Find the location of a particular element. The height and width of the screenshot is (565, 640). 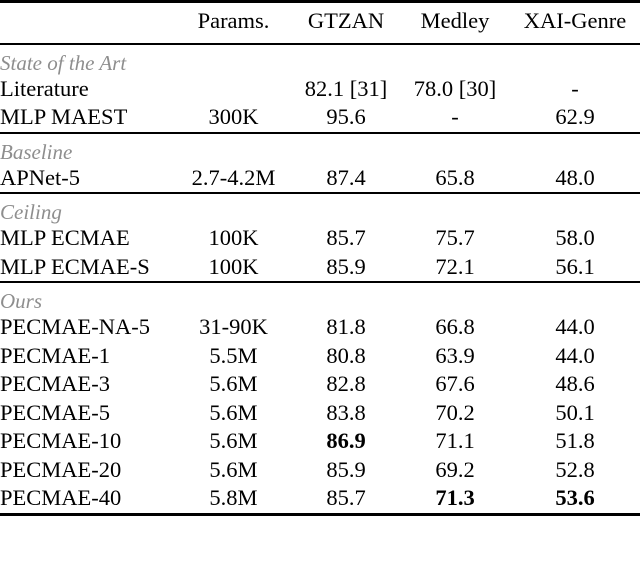

cell-medley: 69.2 is located at coordinates (455, 469).